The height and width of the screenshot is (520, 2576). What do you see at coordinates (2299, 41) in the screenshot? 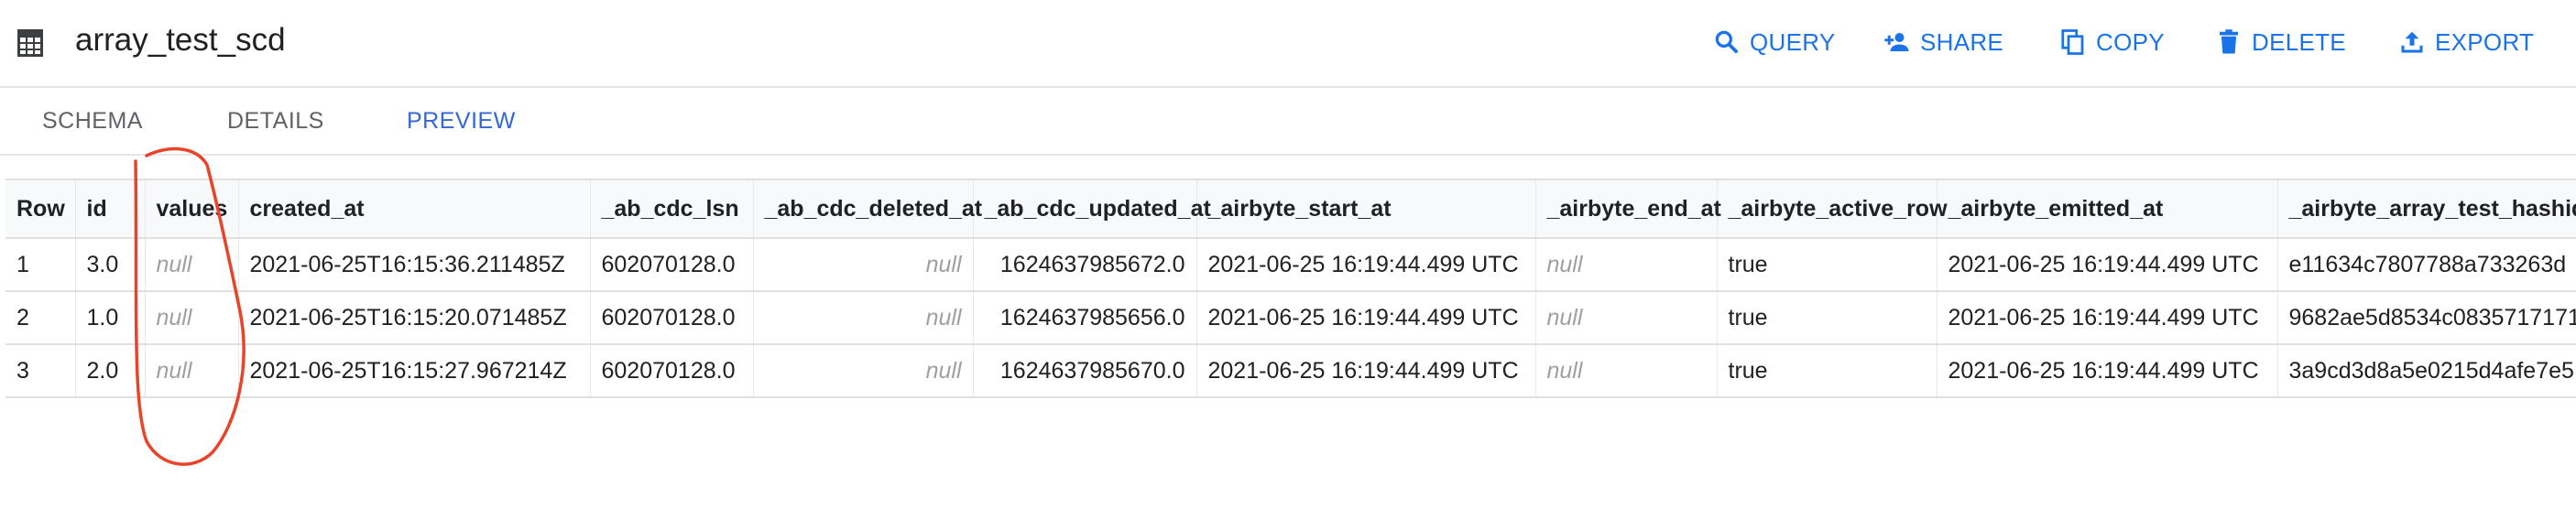
I see `delete-label: DELETE` at bounding box center [2299, 41].